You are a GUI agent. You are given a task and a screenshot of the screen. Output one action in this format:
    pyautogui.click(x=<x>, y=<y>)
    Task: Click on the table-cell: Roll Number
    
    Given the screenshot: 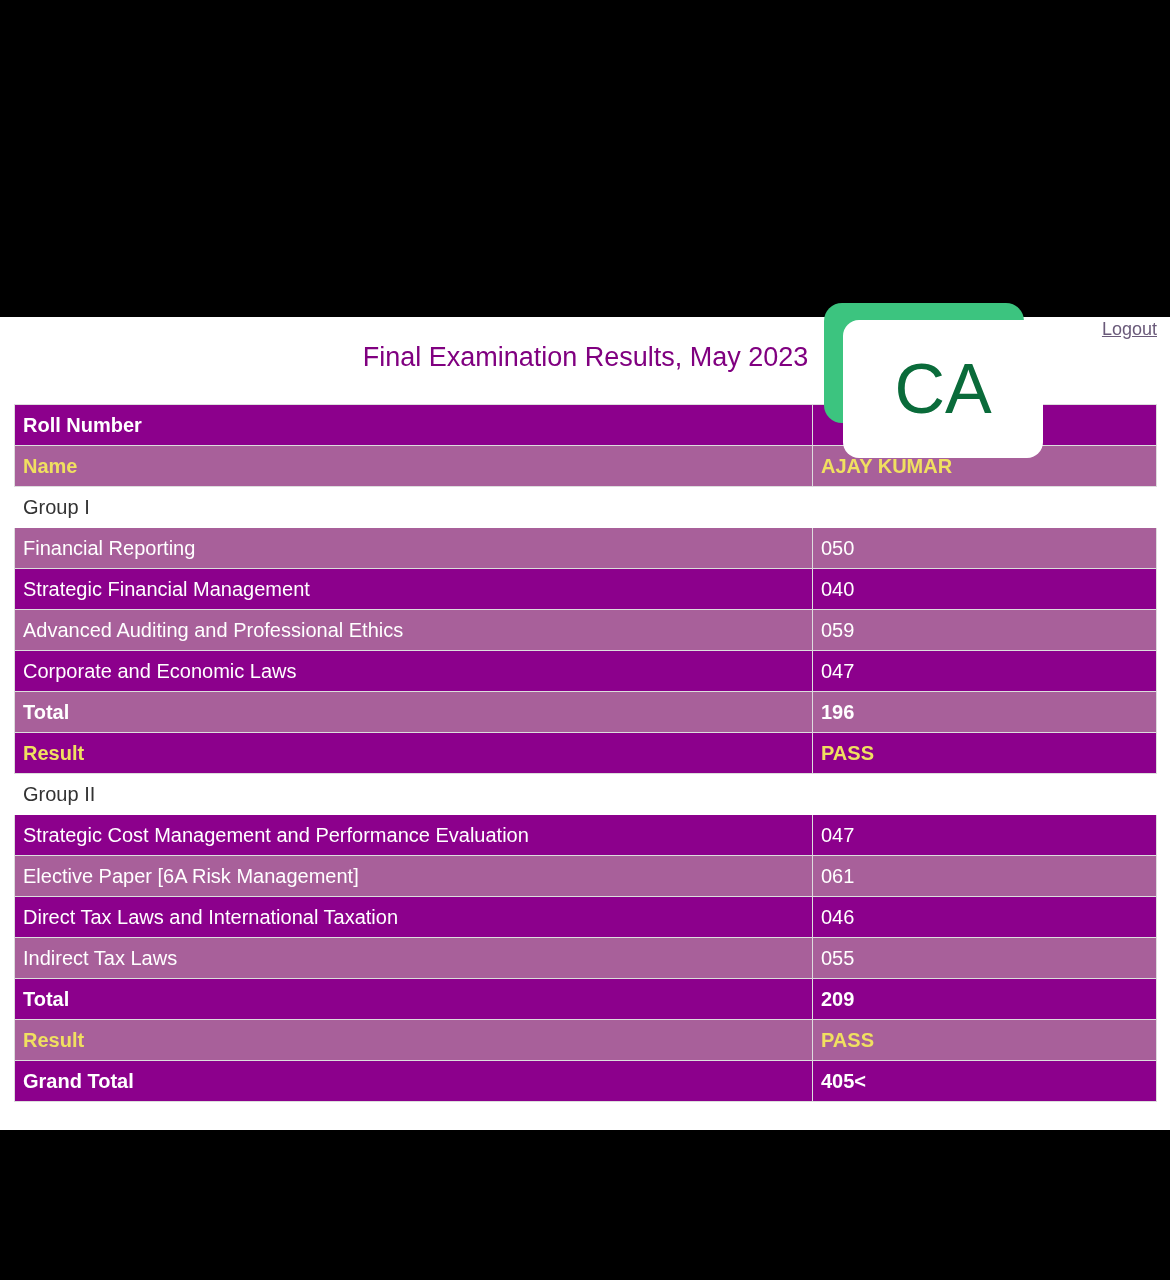 What is the action you would take?
    pyautogui.click(x=413, y=425)
    